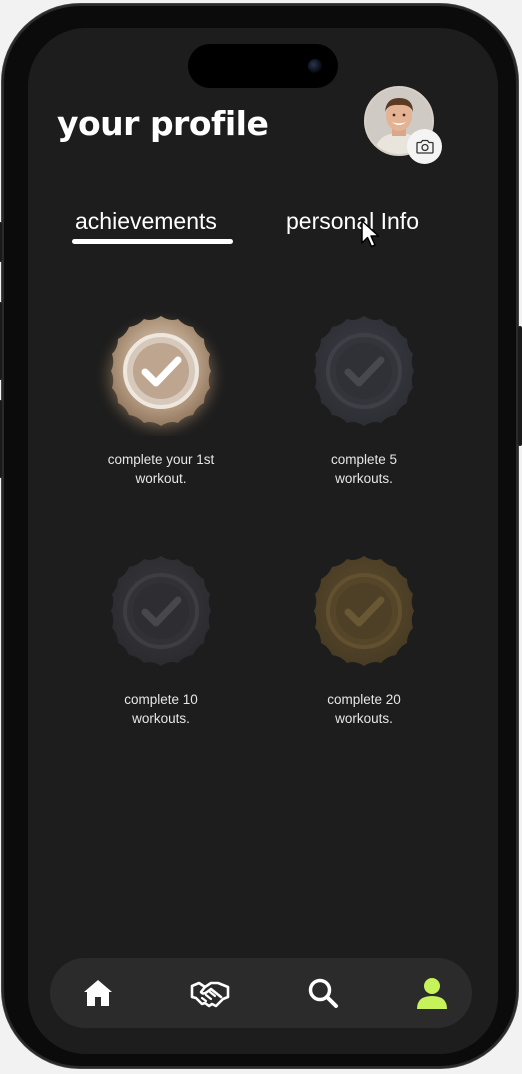 Image resolution: width=522 pixels, height=1074 pixels. I want to click on achievement-label-line2: workout., so click(161, 478).